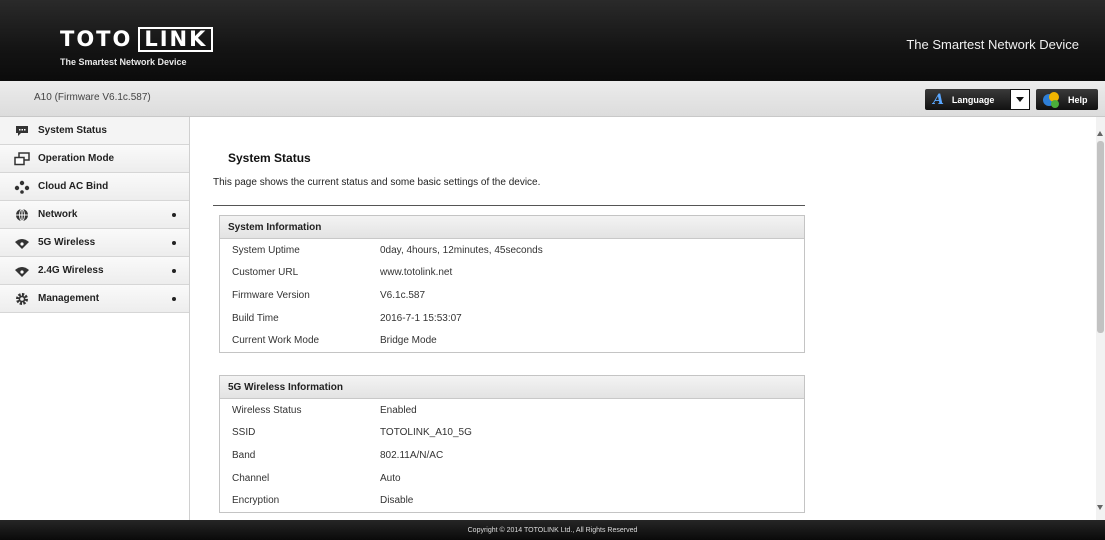 Image resolution: width=1105 pixels, height=540 pixels. Describe the element at coordinates (938, 99) in the screenshot. I see `language-icon: A` at that location.